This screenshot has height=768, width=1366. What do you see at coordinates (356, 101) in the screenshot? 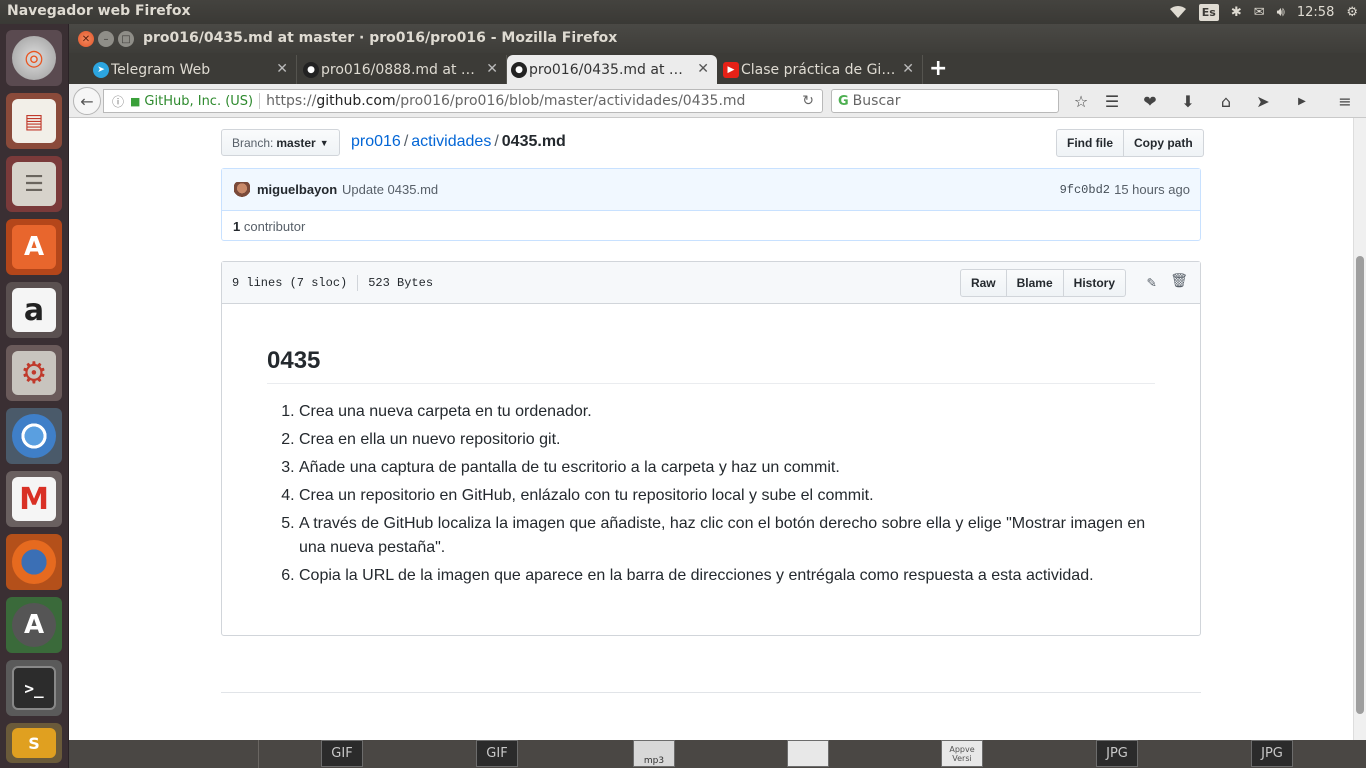
I see `url-host: github.com` at bounding box center [356, 101].